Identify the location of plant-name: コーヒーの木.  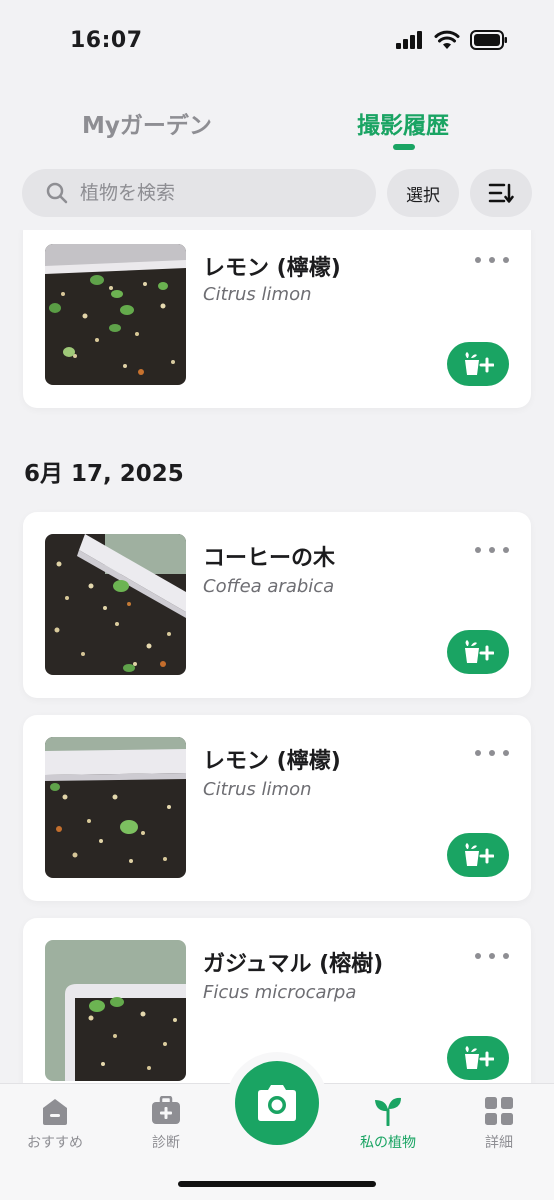
(269, 558).